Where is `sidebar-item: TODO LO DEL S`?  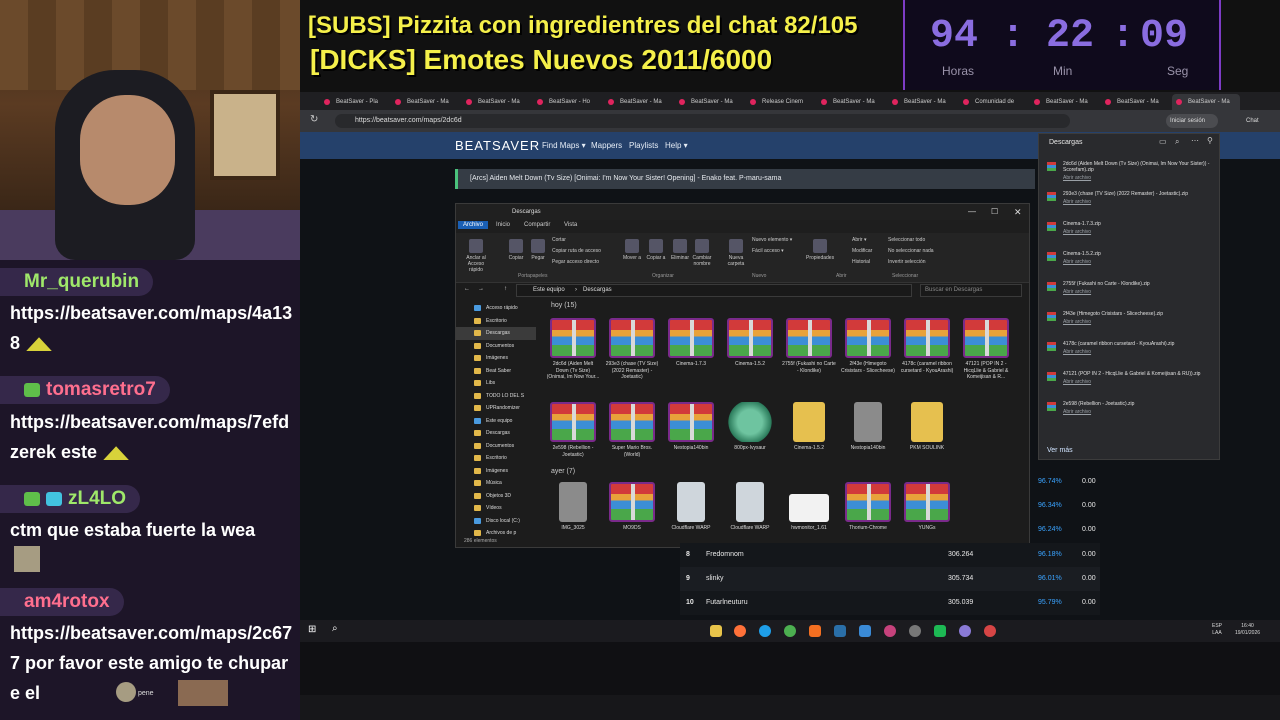
sidebar-item: TODO LO DEL S is located at coordinates (496, 396).